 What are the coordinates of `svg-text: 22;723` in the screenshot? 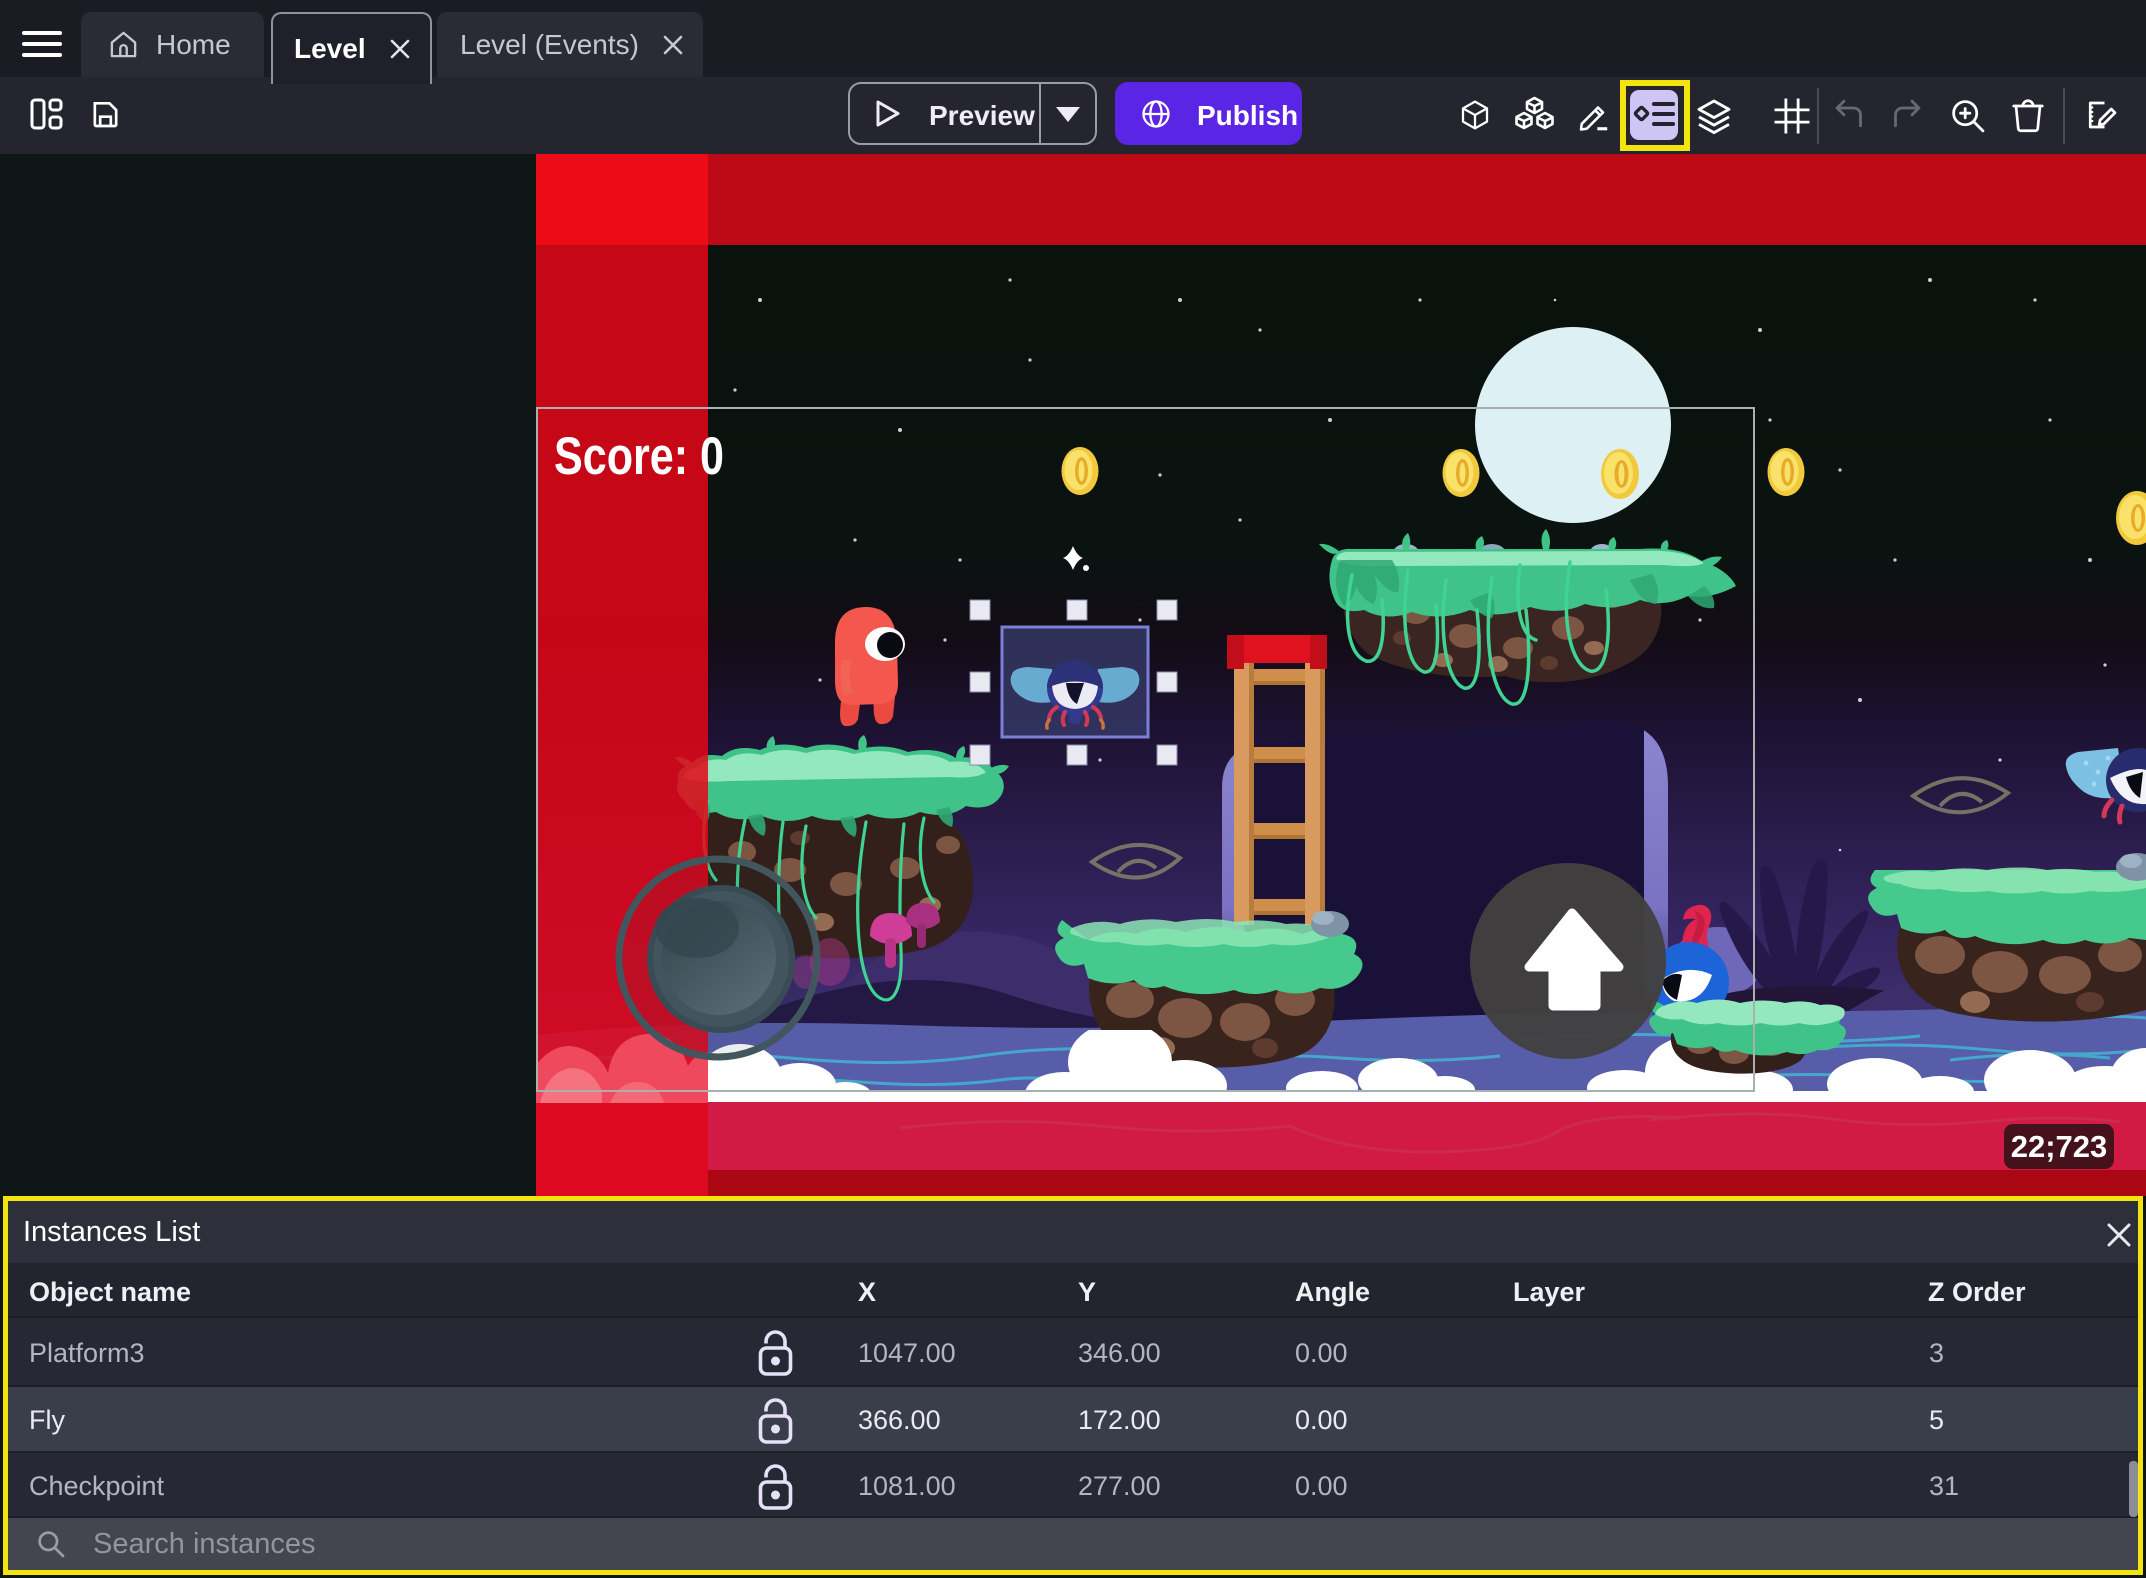 It's located at (2059, 1146).